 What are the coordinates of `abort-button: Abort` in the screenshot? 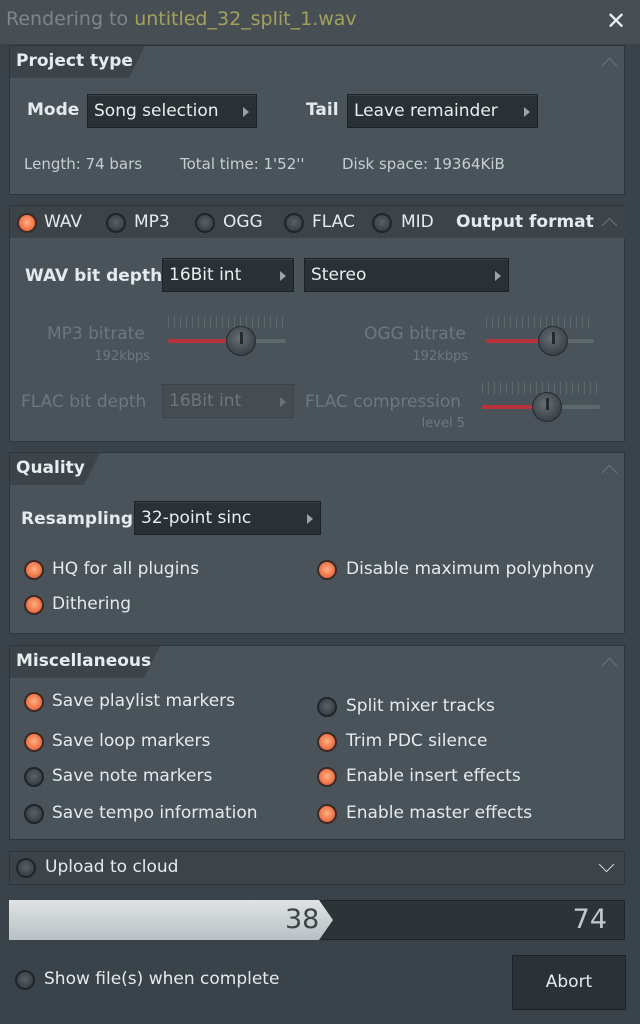 It's located at (569, 982).